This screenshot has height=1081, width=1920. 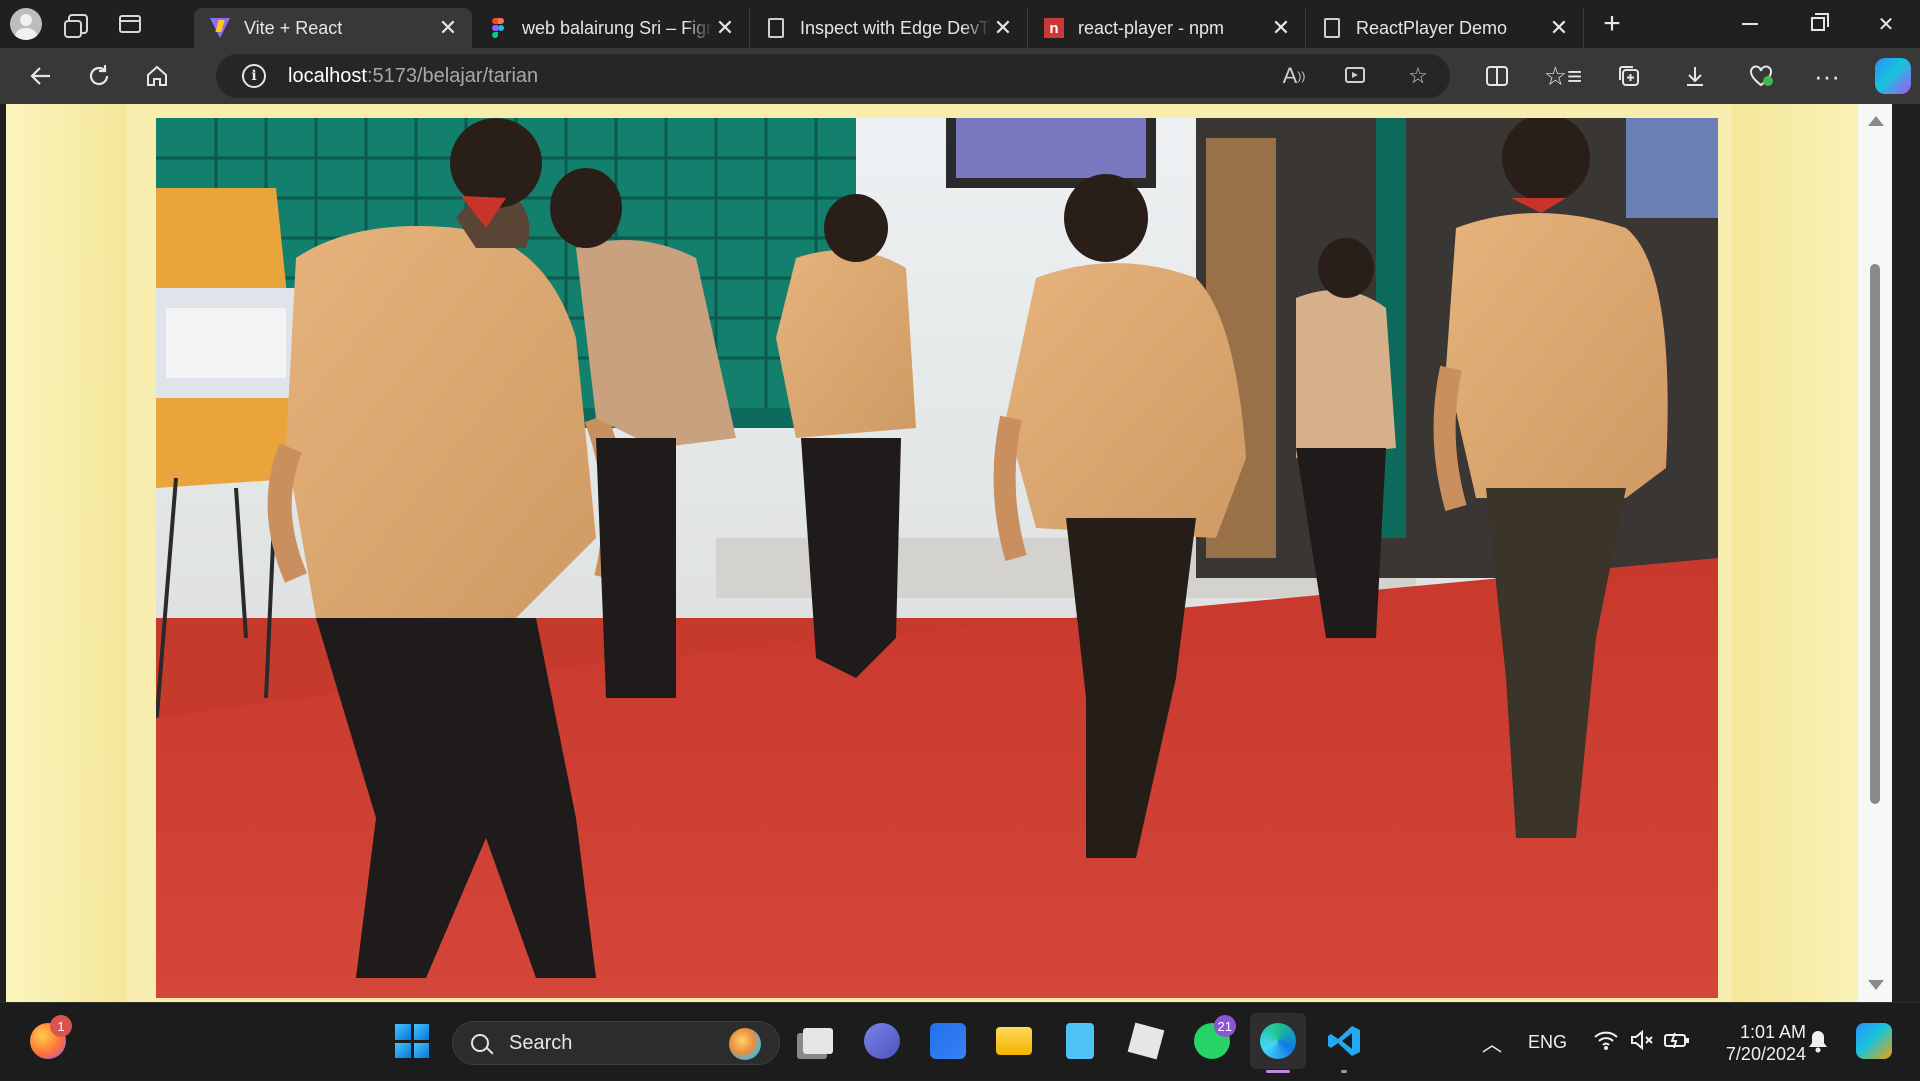 I want to click on roblox-button, so click(x=1146, y=1041).